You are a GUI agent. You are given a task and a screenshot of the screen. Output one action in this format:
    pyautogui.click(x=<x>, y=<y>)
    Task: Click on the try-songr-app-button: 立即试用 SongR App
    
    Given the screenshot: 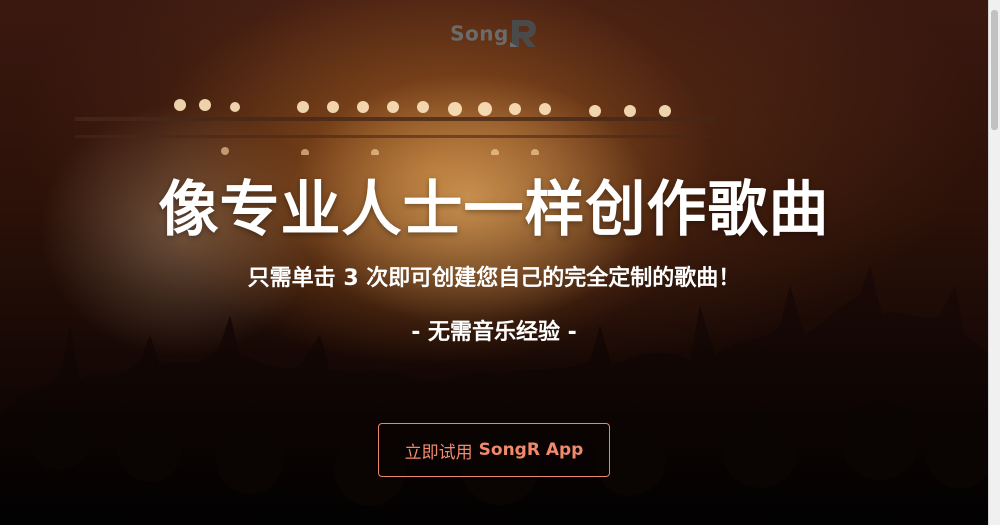 What is the action you would take?
    pyautogui.click(x=494, y=450)
    